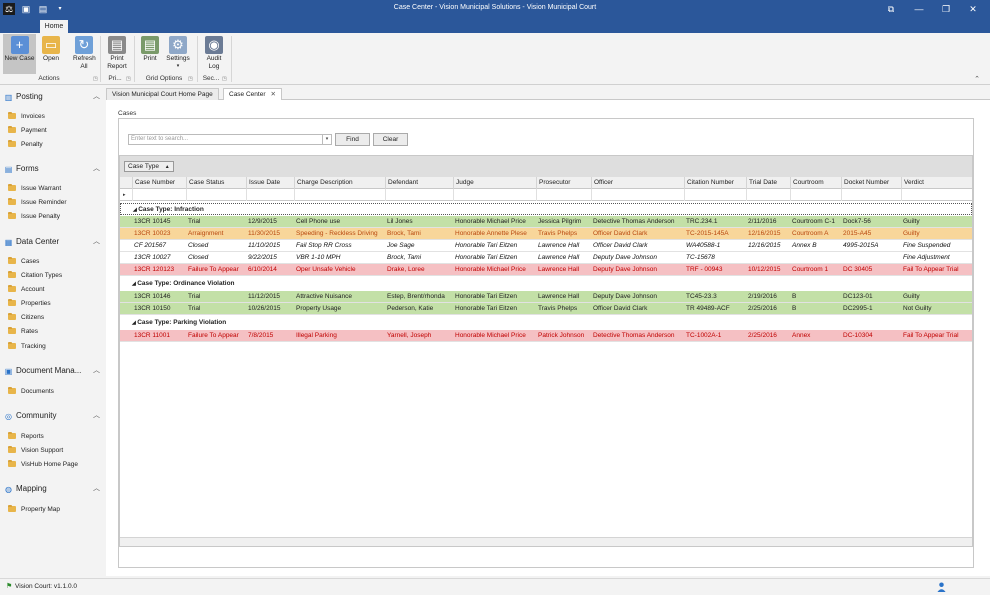 The height and width of the screenshot is (595, 990). I want to click on settings-button: ⚙ Settings ▾, so click(178, 54).